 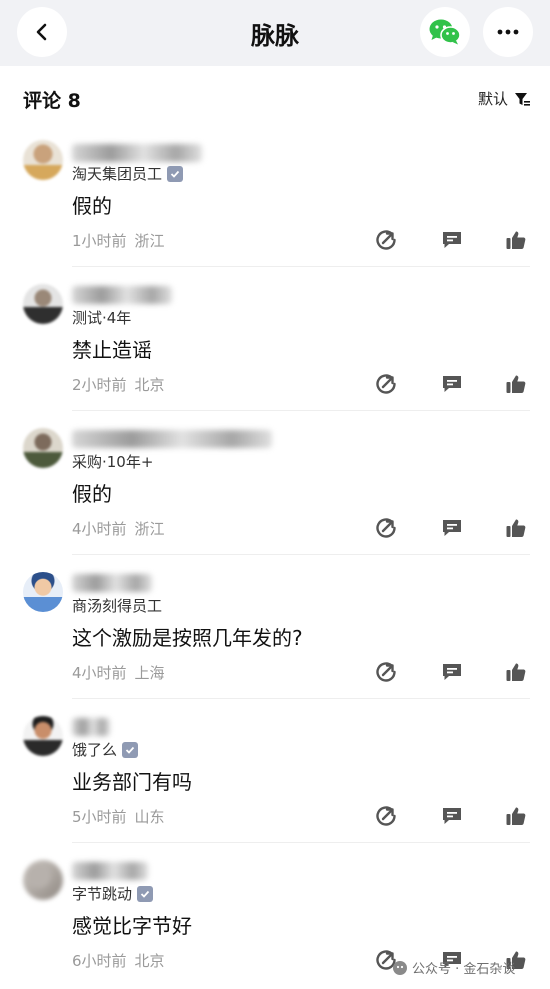 I want to click on comment-meta: 1小时前 浙江, so click(x=118, y=240).